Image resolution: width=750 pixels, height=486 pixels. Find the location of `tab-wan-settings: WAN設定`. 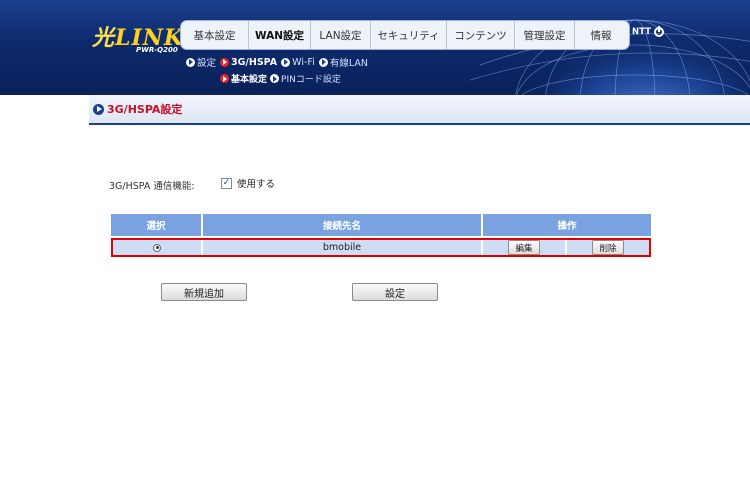

tab-wan-settings: WAN設定 is located at coordinates (280, 35).